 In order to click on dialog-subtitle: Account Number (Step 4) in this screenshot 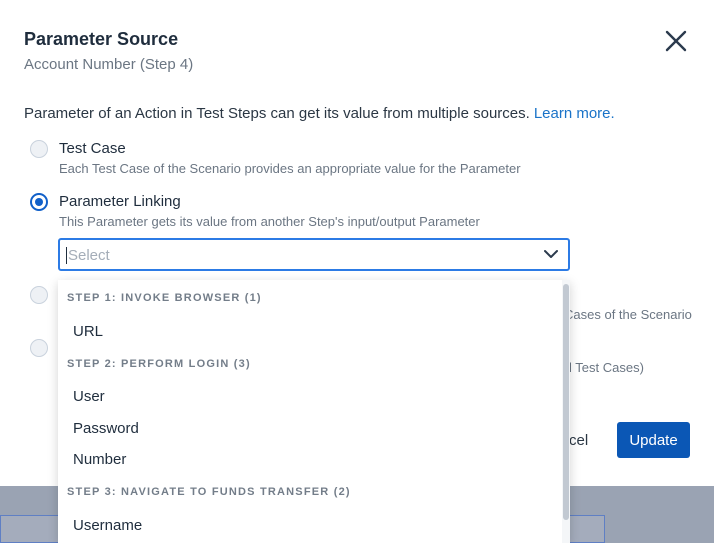, I will do `click(109, 64)`.